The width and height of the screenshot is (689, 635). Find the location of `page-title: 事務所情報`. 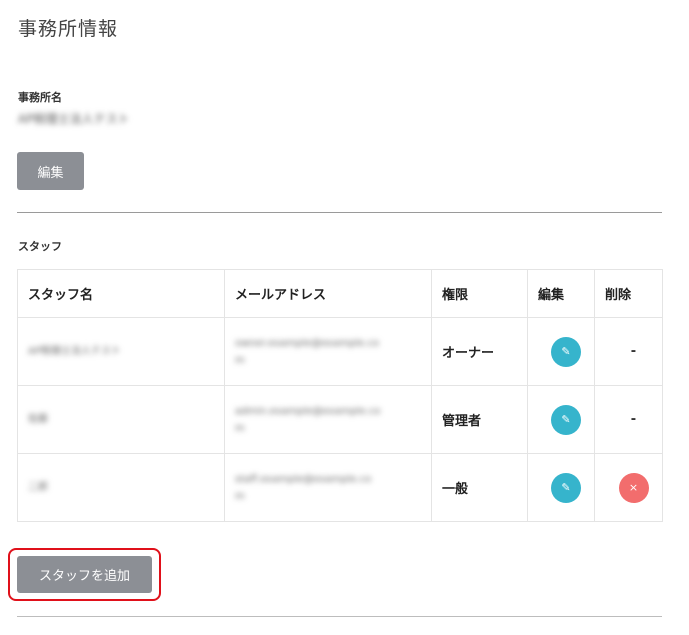

page-title: 事務所情報 is located at coordinates (68, 29).